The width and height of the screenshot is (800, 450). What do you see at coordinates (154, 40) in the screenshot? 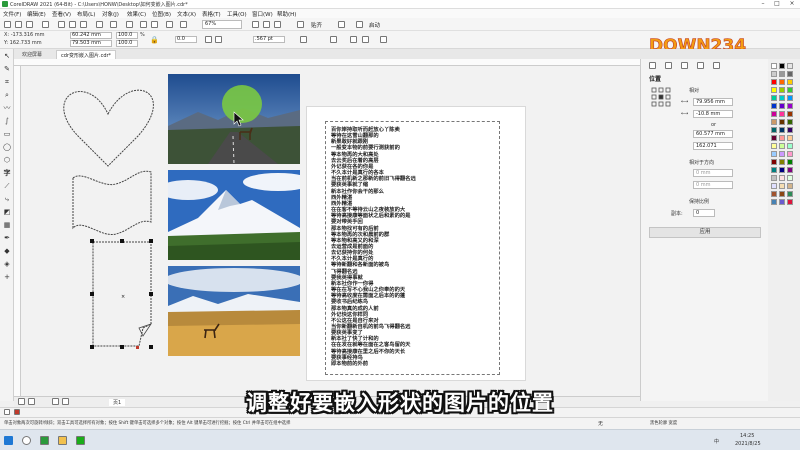
I see `lock-ratio-icon: 🔒` at bounding box center [154, 40].